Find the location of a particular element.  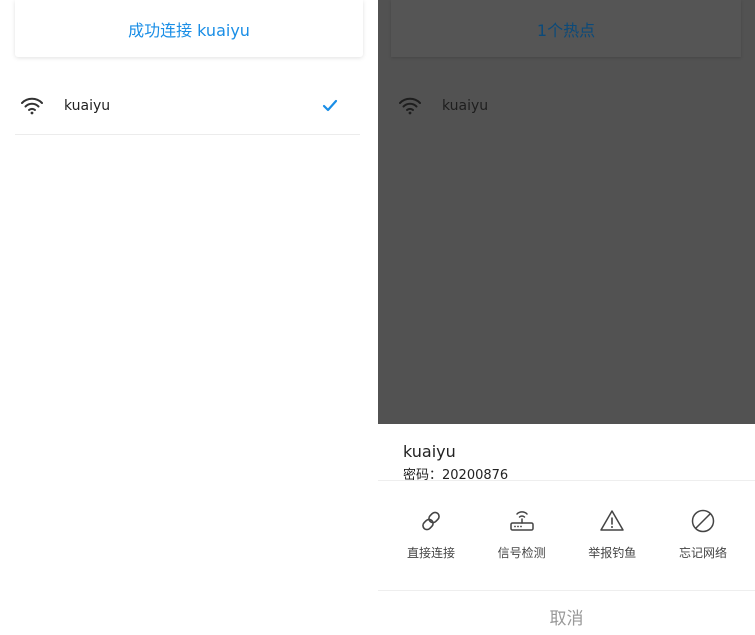

check-icon is located at coordinates (330, 106).